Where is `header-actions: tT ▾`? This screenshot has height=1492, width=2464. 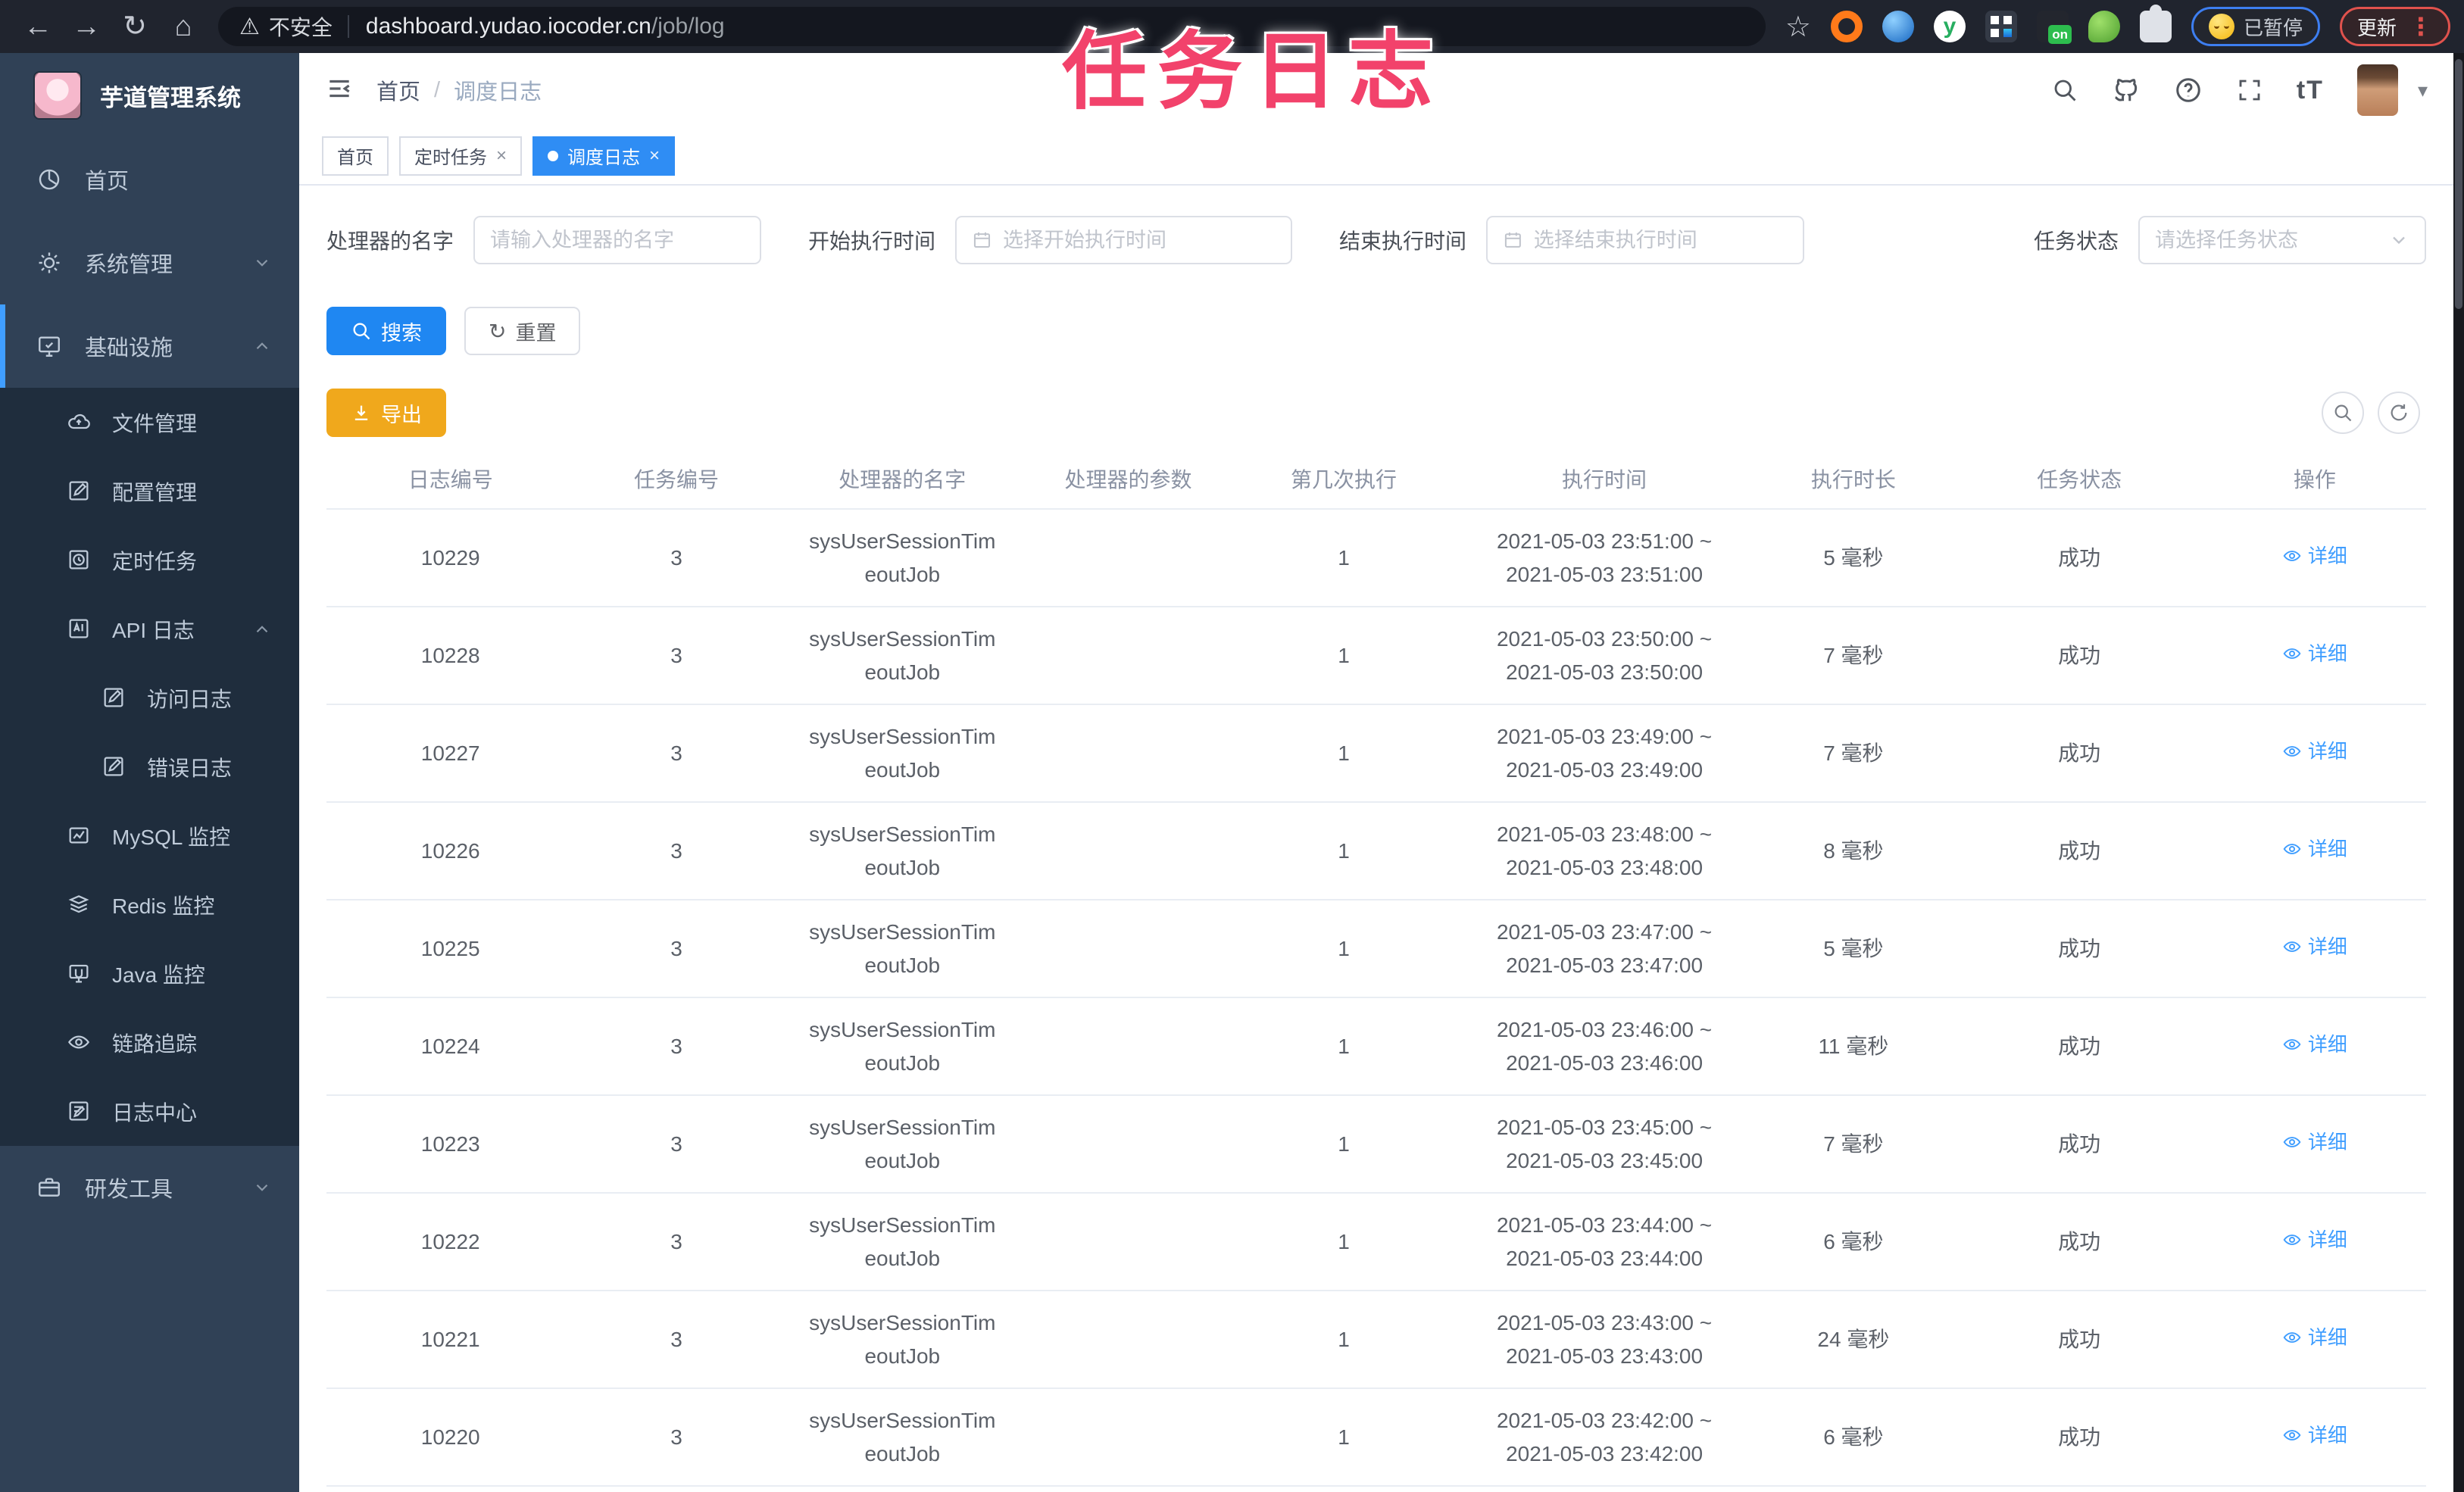
header-actions: tT ▾ is located at coordinates (2239, 90).